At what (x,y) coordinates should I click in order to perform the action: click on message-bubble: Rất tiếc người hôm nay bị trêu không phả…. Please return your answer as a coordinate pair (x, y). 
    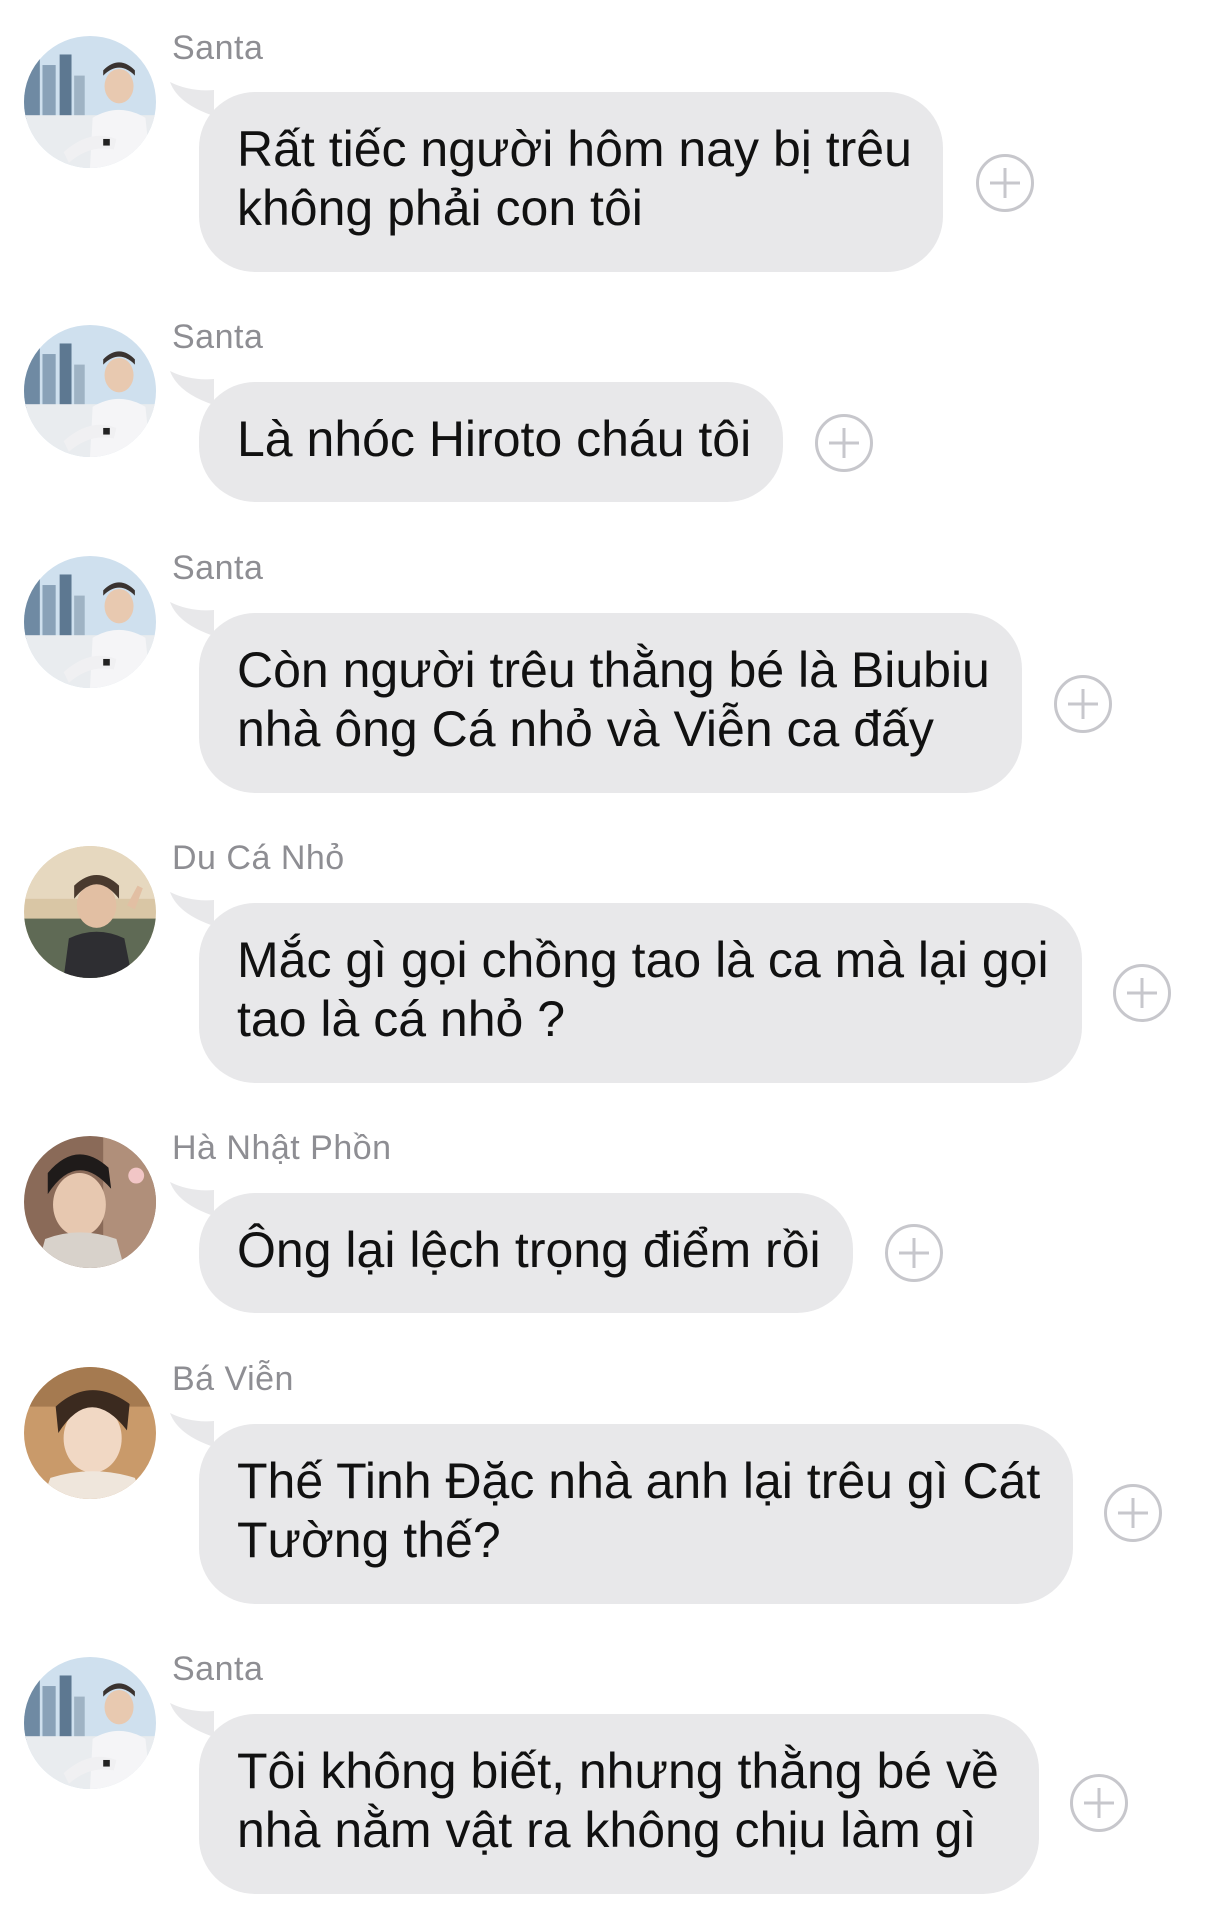
    Looking at the image, I should click on (571, 182).